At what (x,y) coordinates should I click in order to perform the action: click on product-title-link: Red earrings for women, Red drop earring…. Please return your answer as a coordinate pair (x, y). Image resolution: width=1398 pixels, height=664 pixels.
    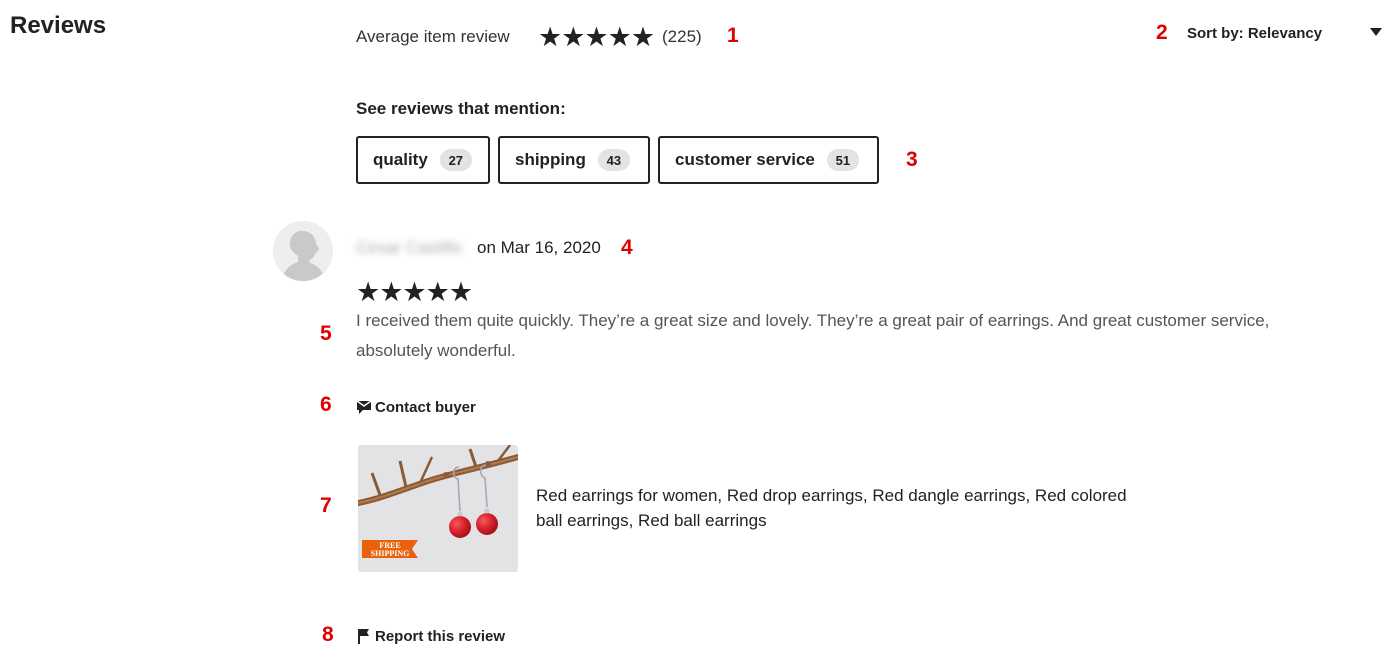
    Looking at the image, I should click on (836, 508).